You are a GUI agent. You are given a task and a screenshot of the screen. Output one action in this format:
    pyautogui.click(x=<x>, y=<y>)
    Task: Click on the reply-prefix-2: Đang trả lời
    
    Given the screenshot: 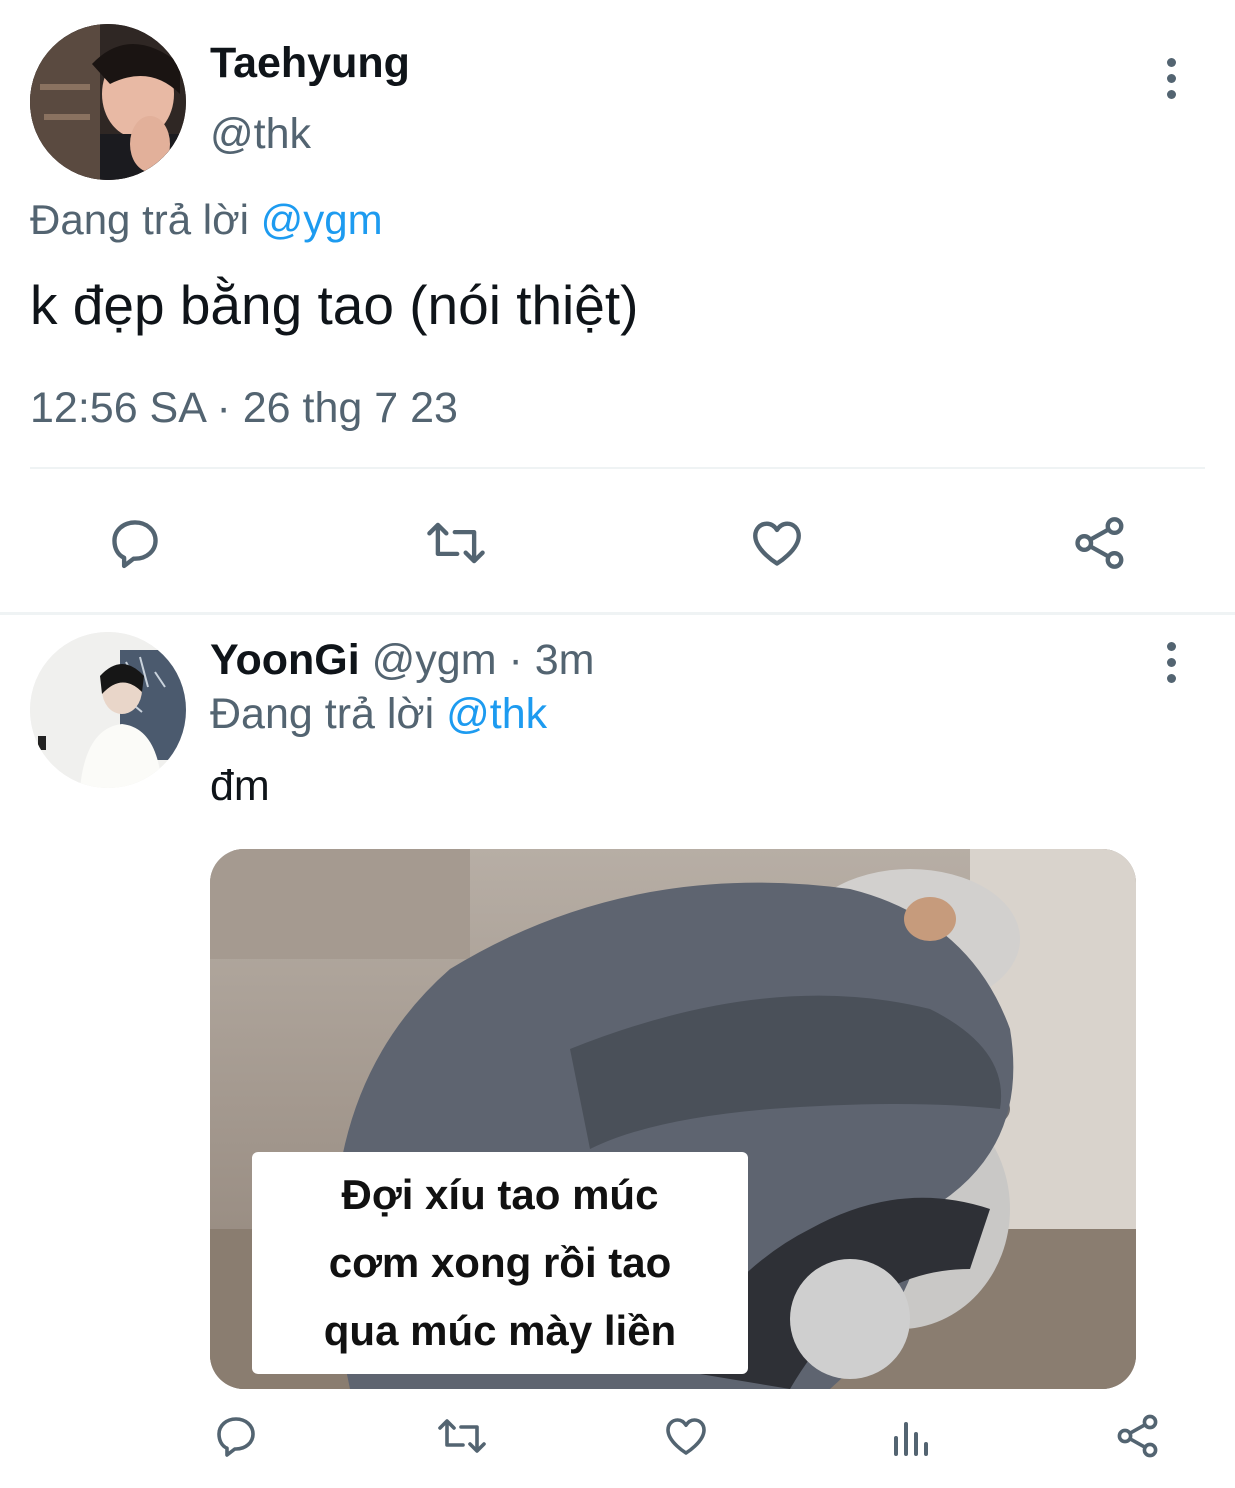 What is the action you would take?
    pyautogui.click(x=322, y=714)
    